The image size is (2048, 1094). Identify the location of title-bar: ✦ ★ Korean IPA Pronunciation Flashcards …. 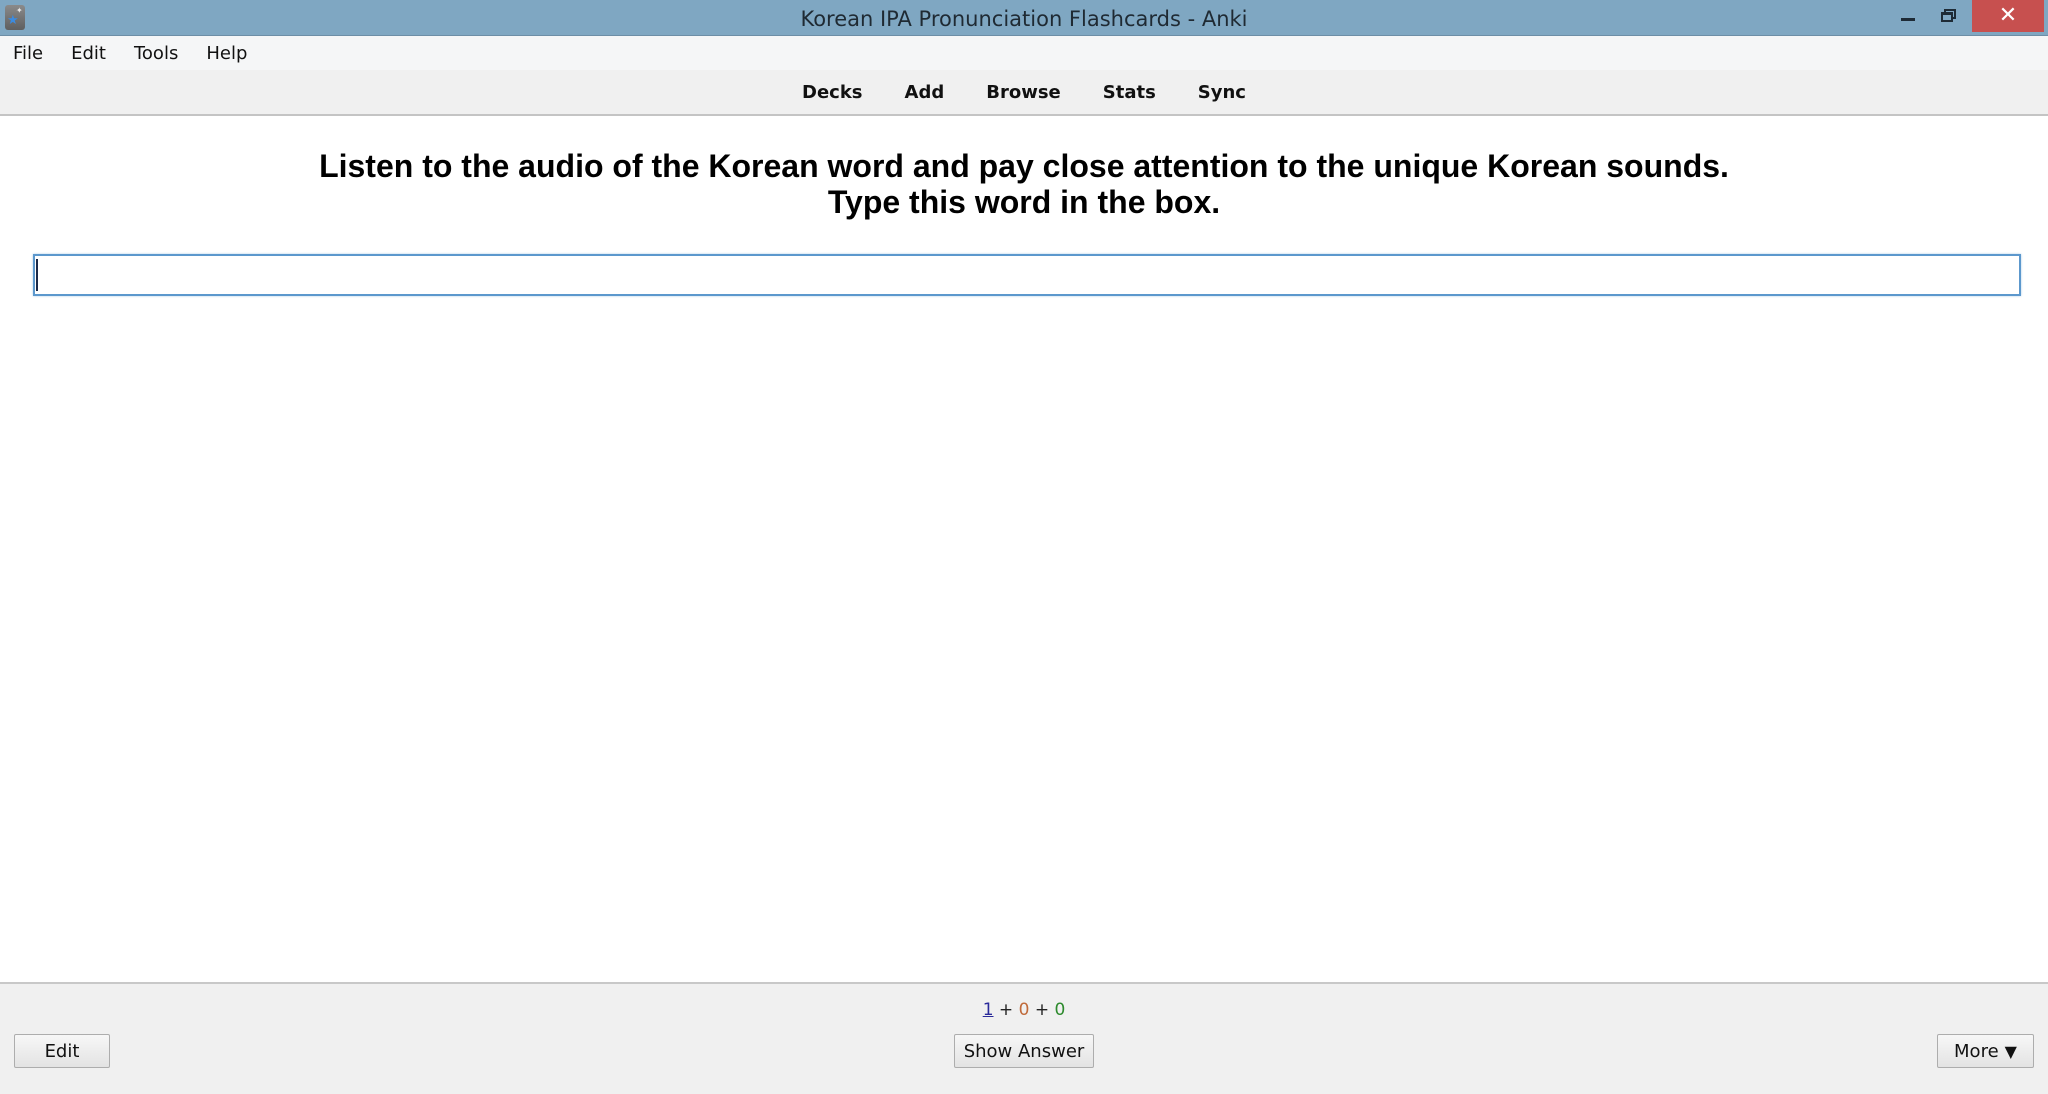
(1024, 18).